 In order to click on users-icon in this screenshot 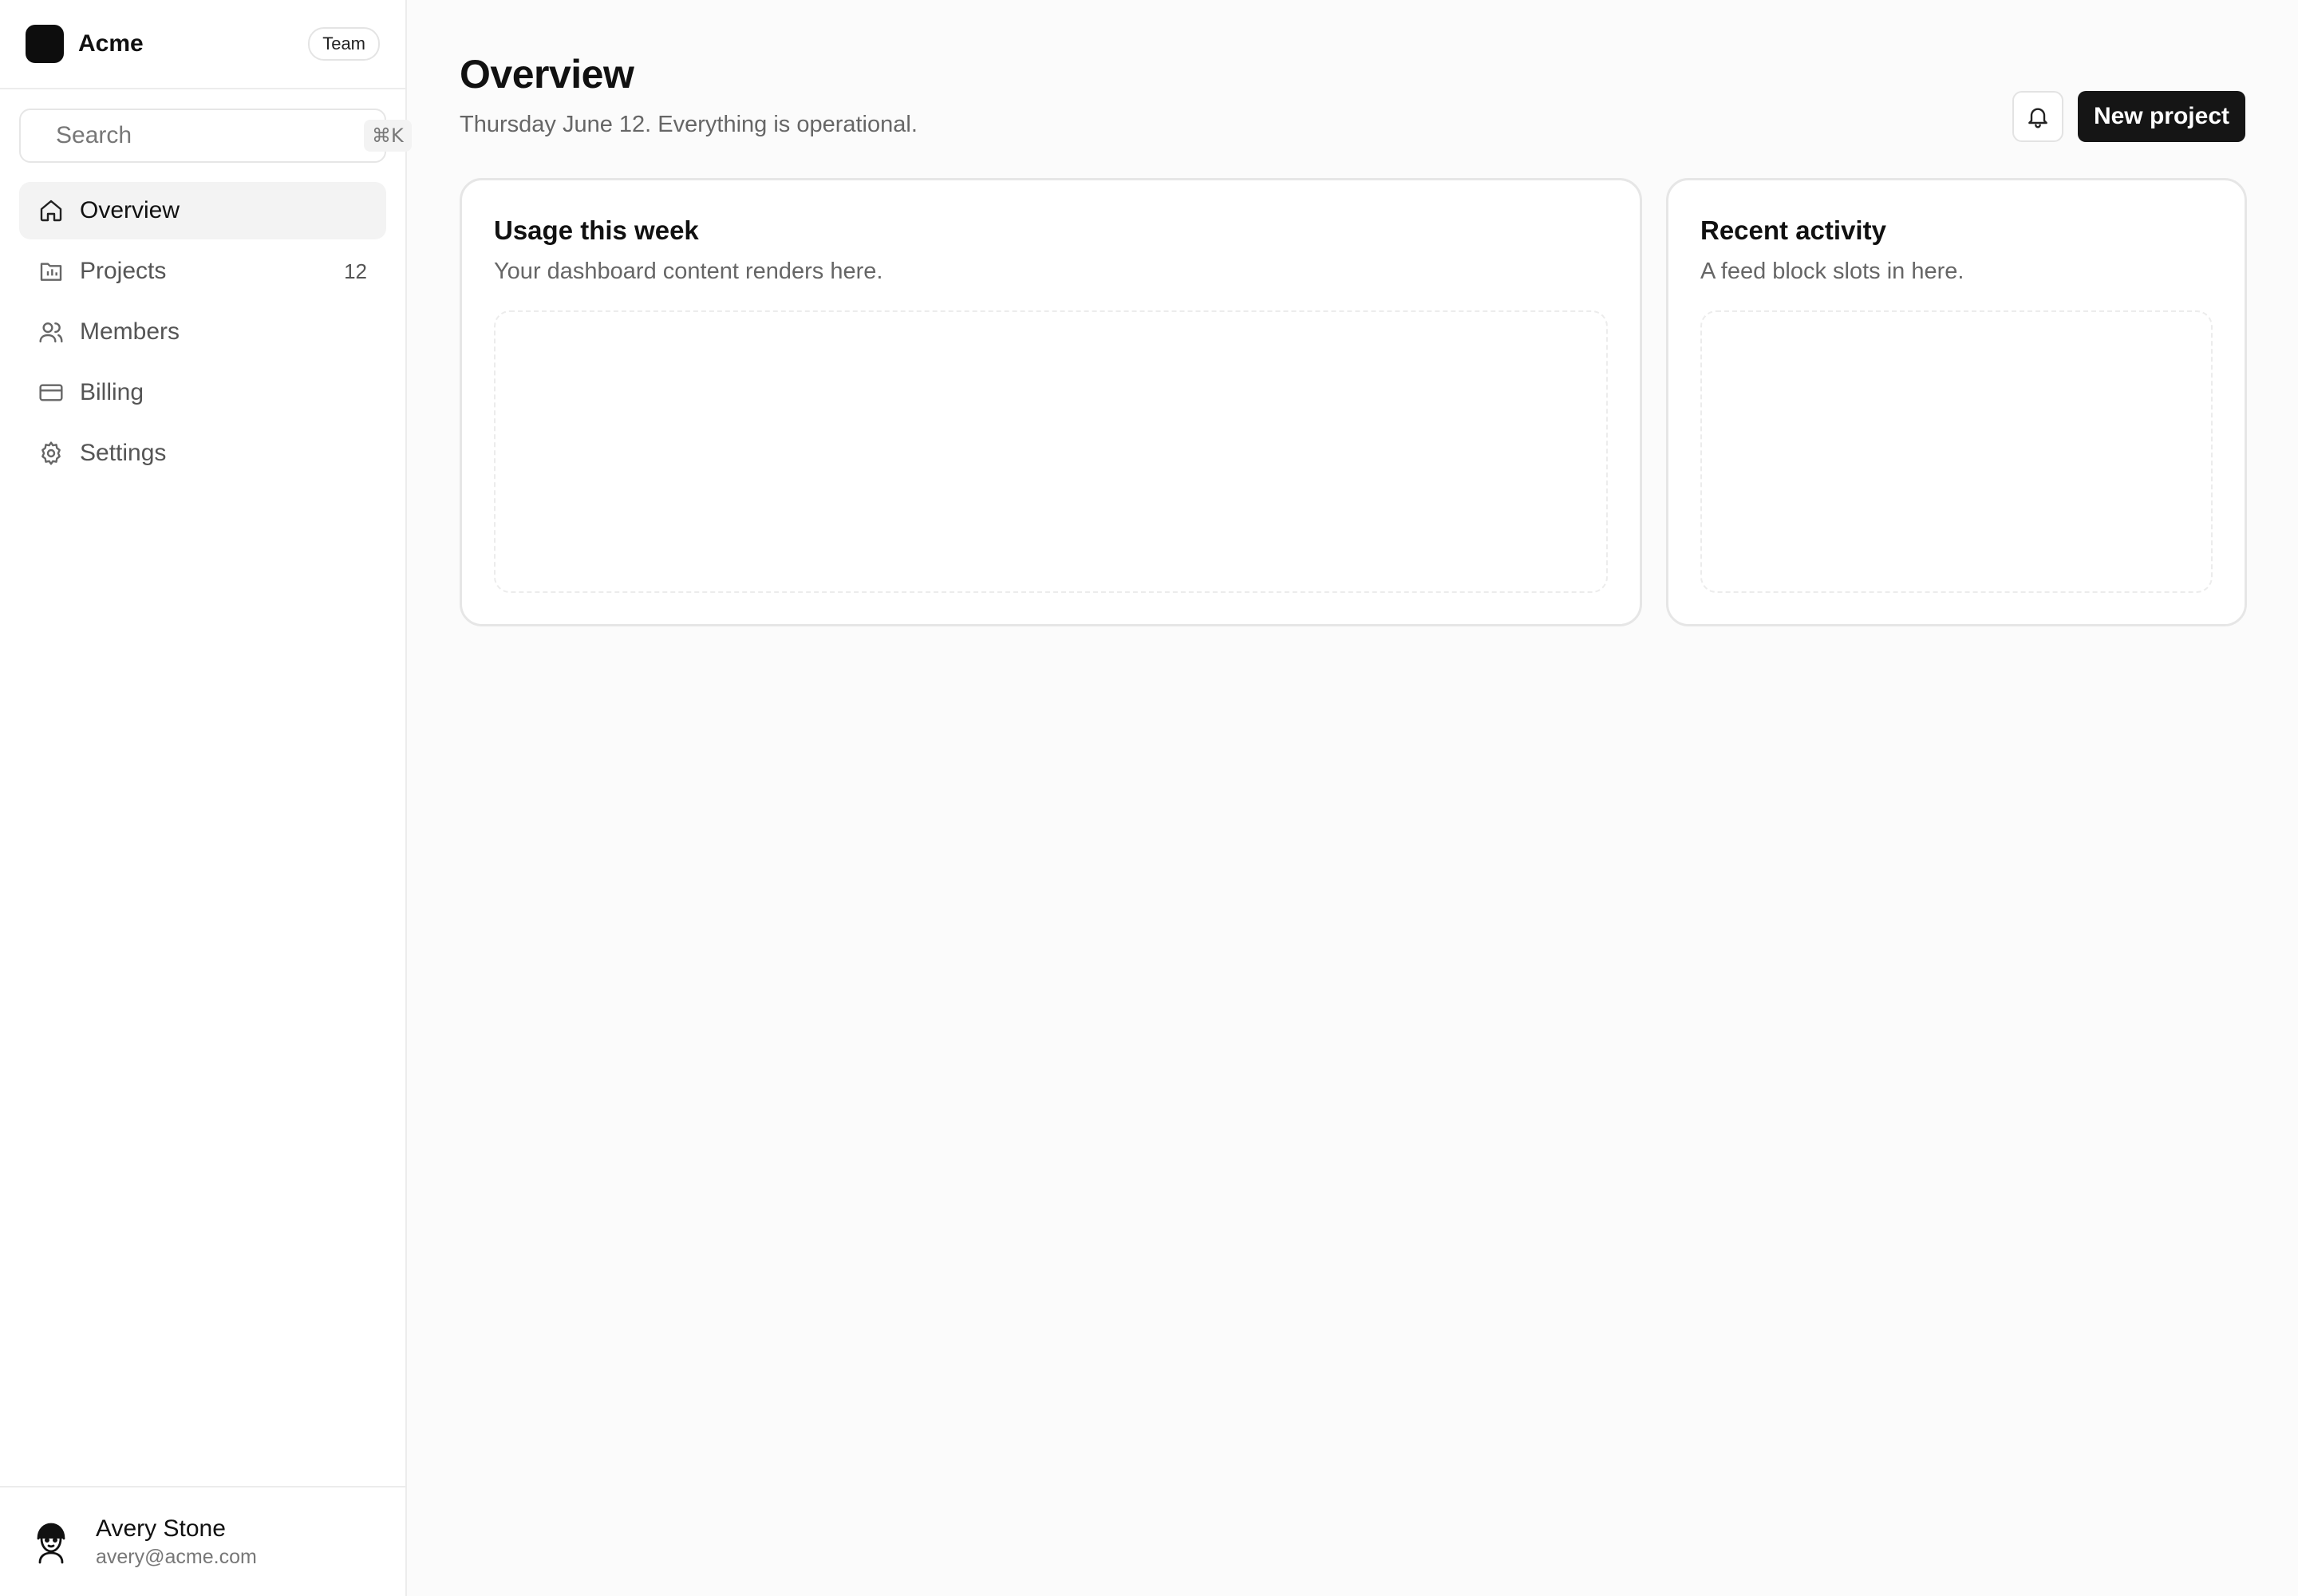, I will do `click(51, 332)`.